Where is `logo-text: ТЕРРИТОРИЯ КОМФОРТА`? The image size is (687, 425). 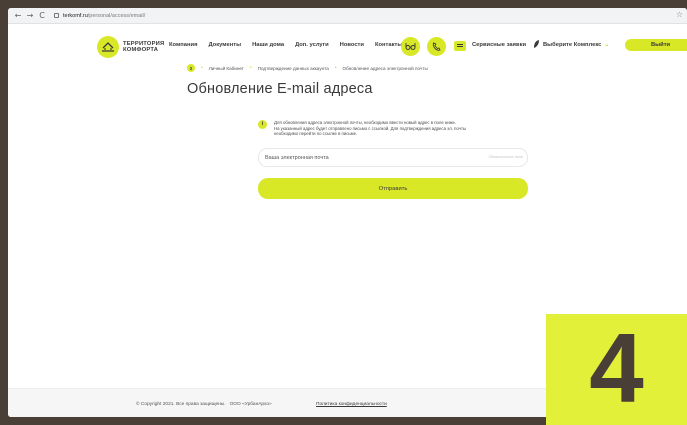
logo-text: ТЕРРИТОРИЯ КОМФОРТА is located at coordinates (143, 47).